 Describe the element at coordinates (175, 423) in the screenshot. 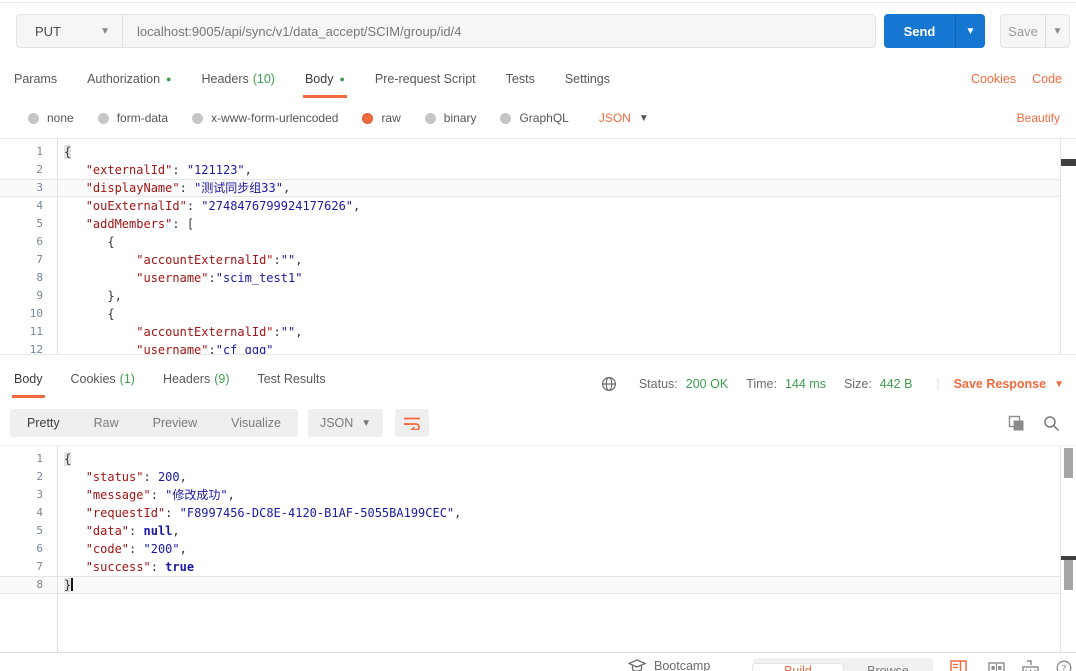

I see `view-preview: Preview` at that location.